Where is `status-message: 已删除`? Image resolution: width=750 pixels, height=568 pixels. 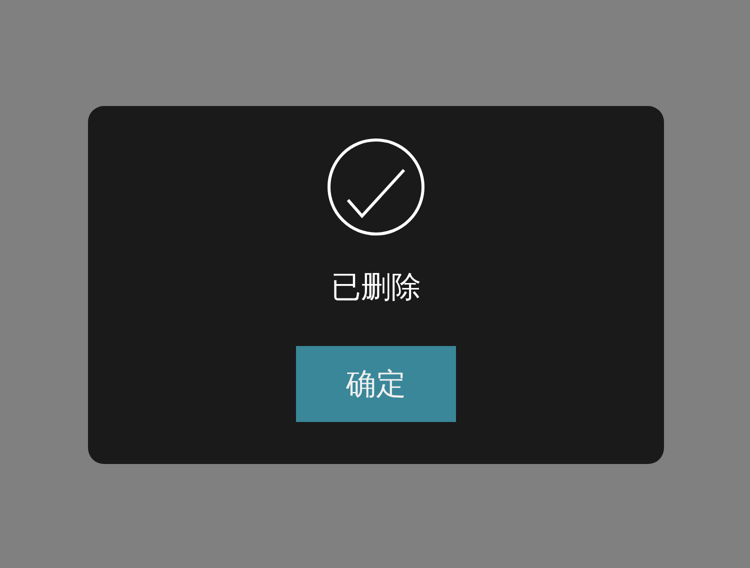 status-message: 已删除 is located at coordinates (376, 288).